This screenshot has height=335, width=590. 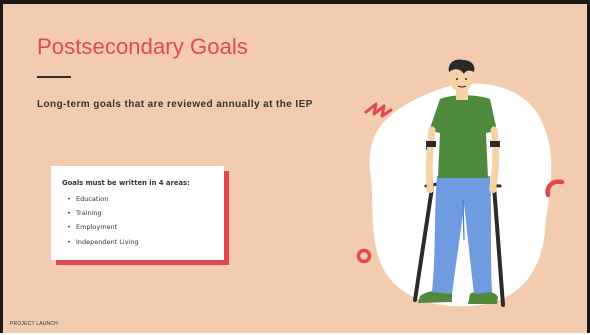 I want to click on list-item: • Education, so click(x=100, y=199).